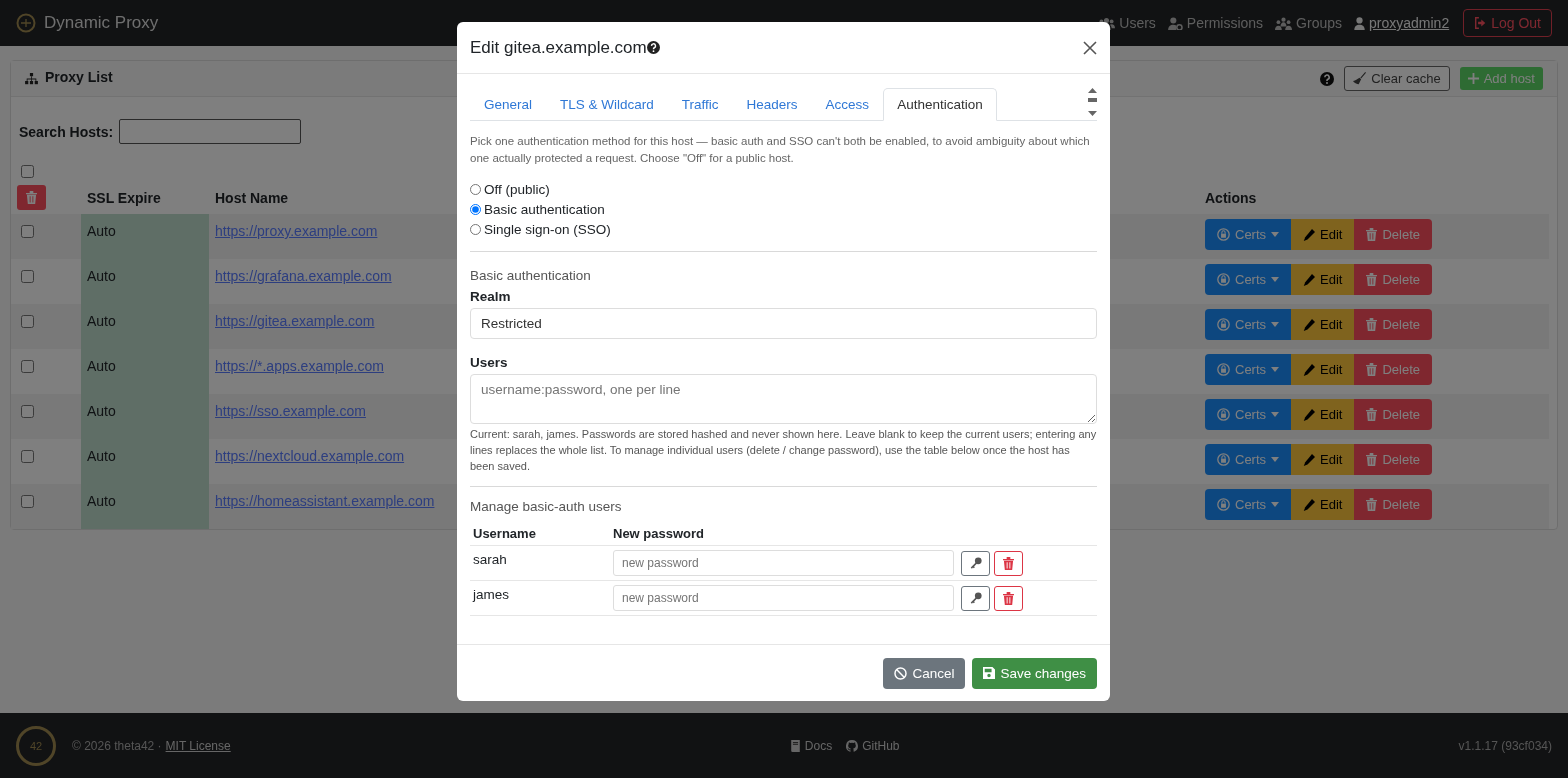  I want to click on host-link: https://sso.example.com, so click(290, 411).